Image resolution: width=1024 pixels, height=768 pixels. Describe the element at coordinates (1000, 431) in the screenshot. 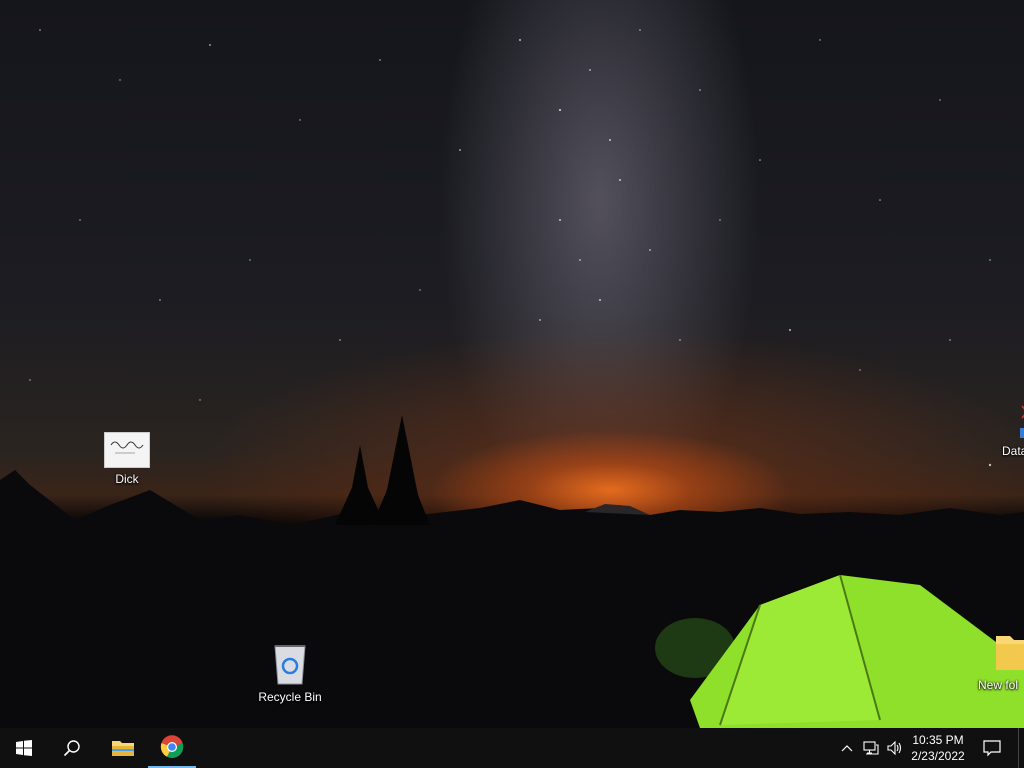

I see `desktop-icon-data: Data` at that location.